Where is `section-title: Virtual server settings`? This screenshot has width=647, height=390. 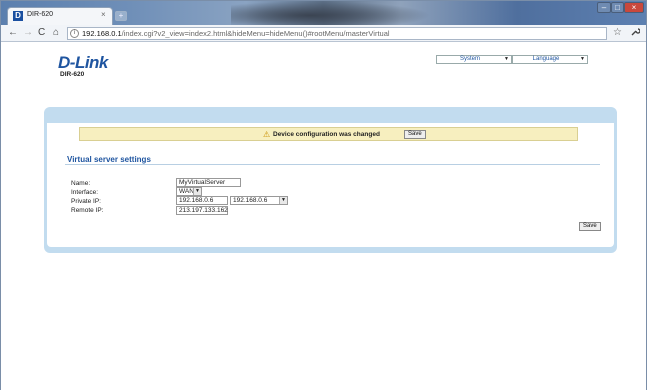
section-title: Virtual server settings is located at coordinates (109, 159).